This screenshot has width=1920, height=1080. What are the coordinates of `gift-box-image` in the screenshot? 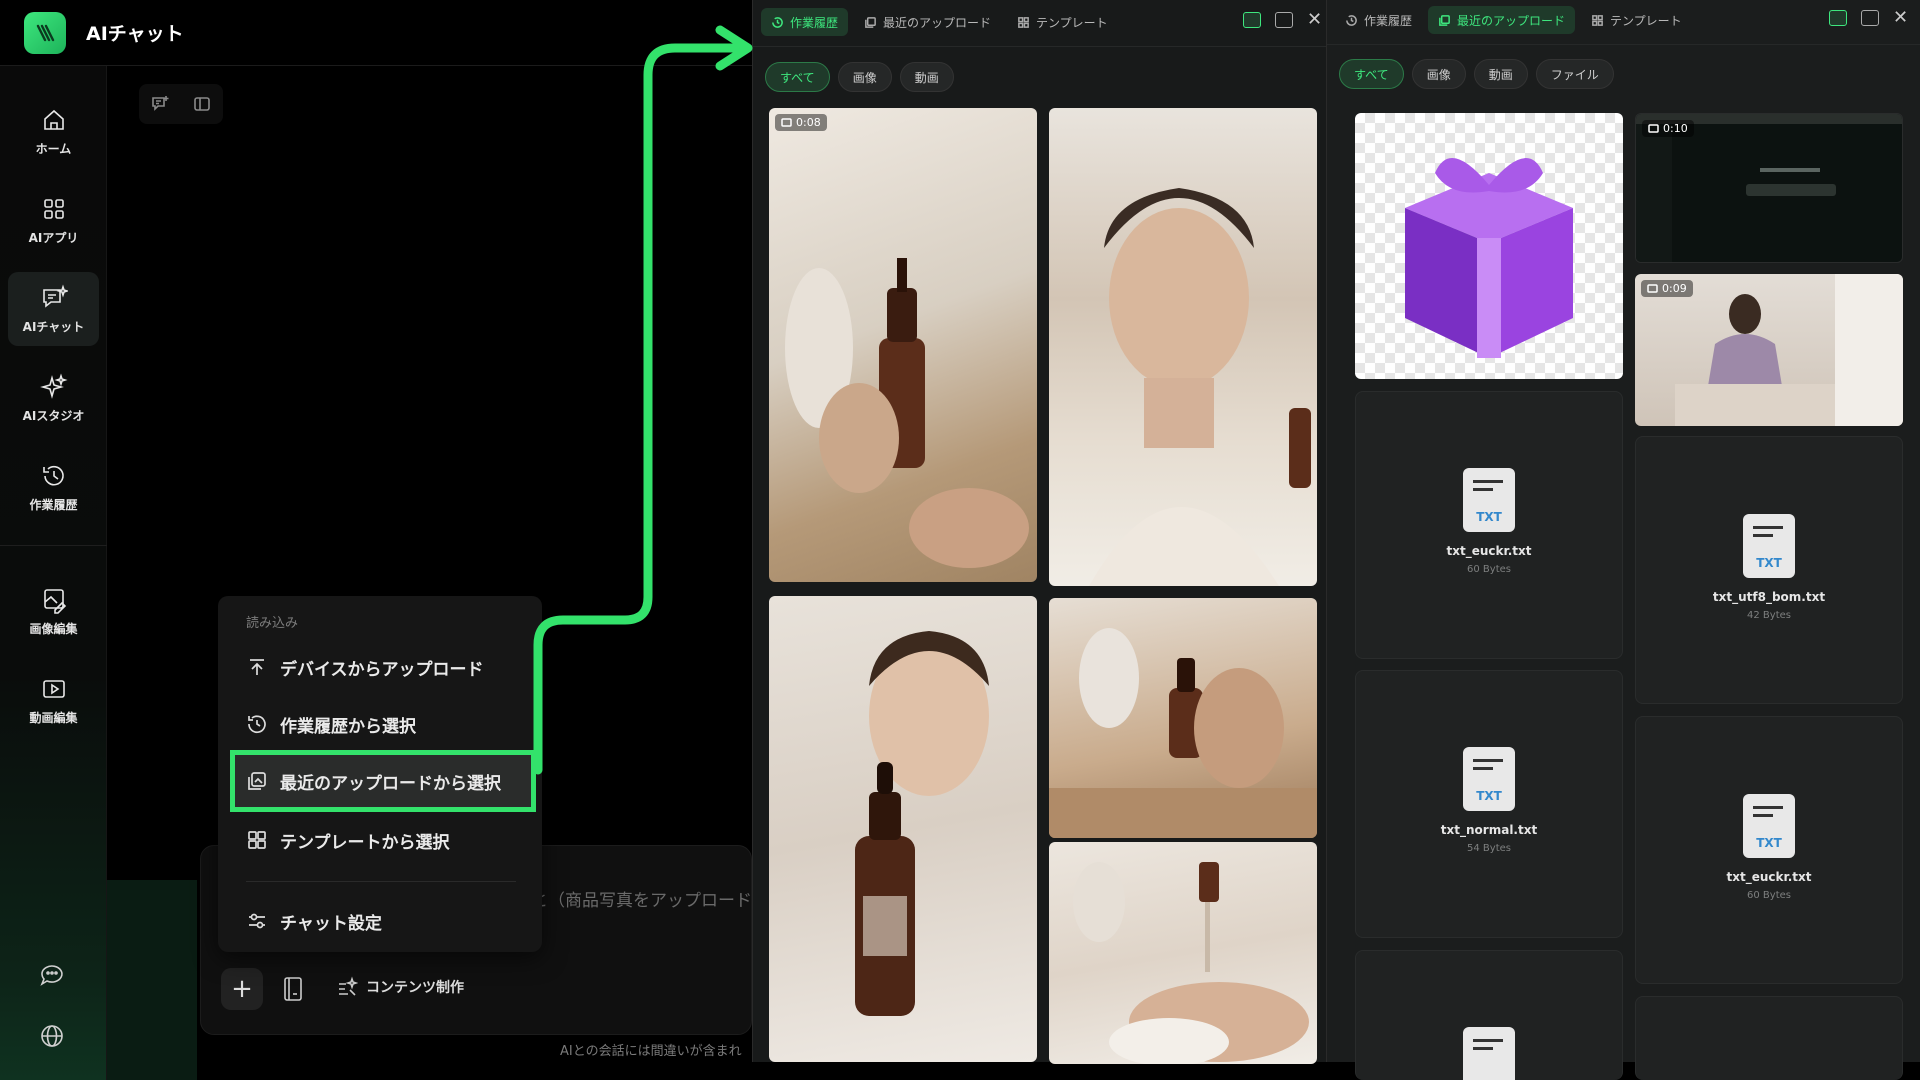 It's located at (1489, 258).